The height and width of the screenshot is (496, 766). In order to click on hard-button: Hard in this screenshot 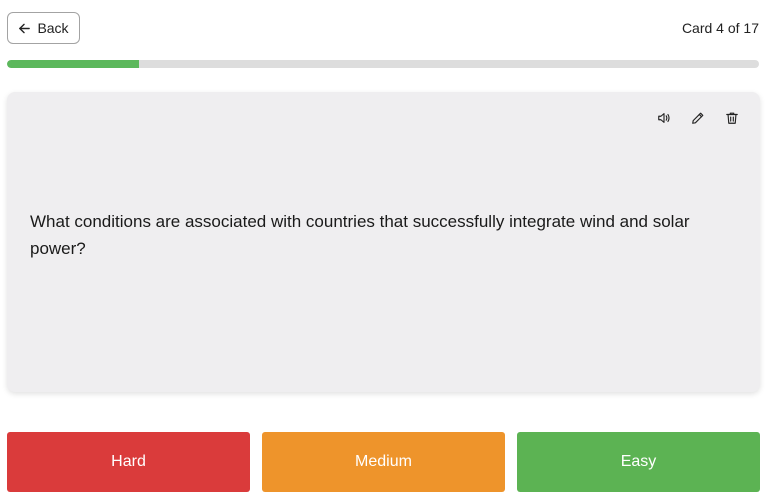, I will do `click(128, 462)`.